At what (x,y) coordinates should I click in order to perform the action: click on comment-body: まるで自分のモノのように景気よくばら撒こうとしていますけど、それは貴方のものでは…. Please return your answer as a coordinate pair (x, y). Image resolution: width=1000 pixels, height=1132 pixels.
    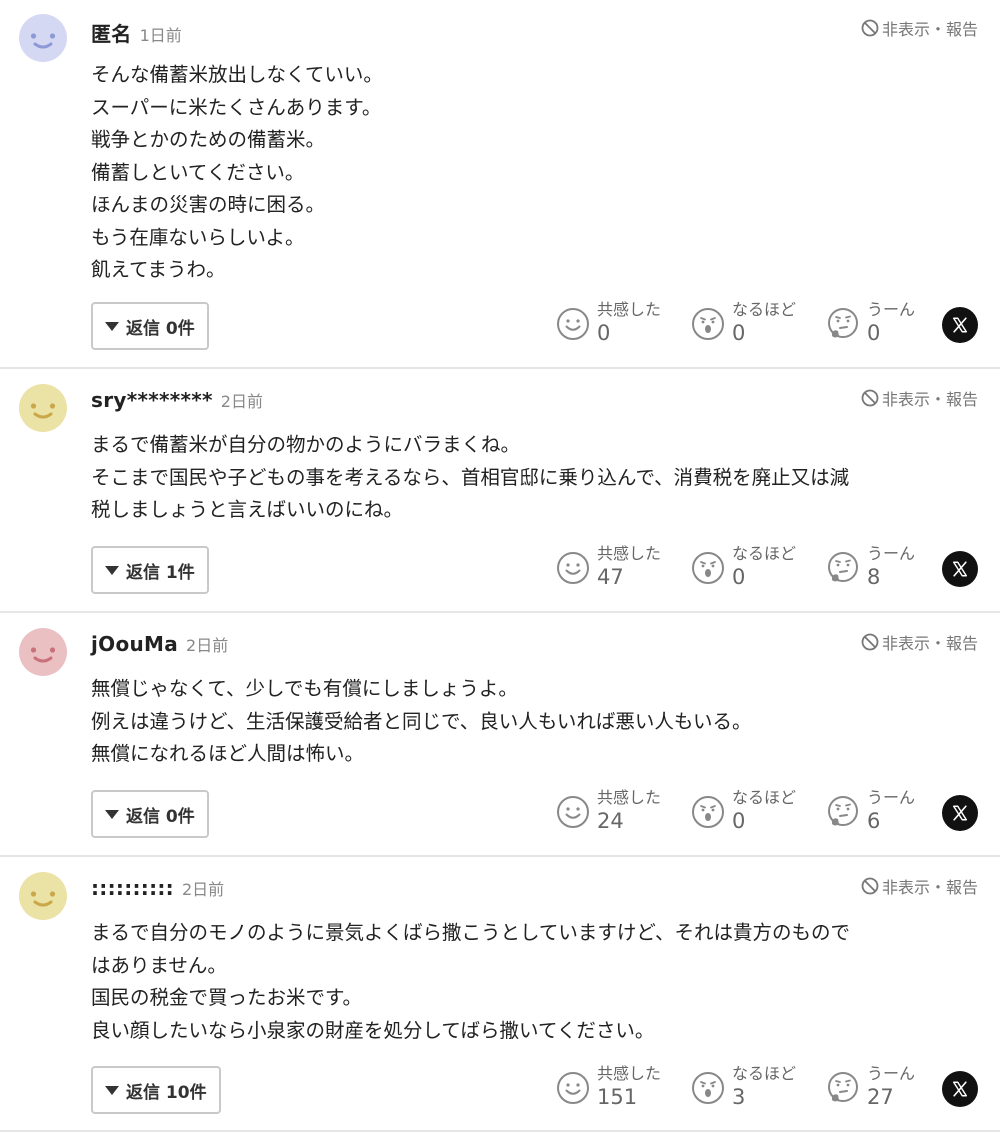
    Looking at the image, I should click on (533, 982).